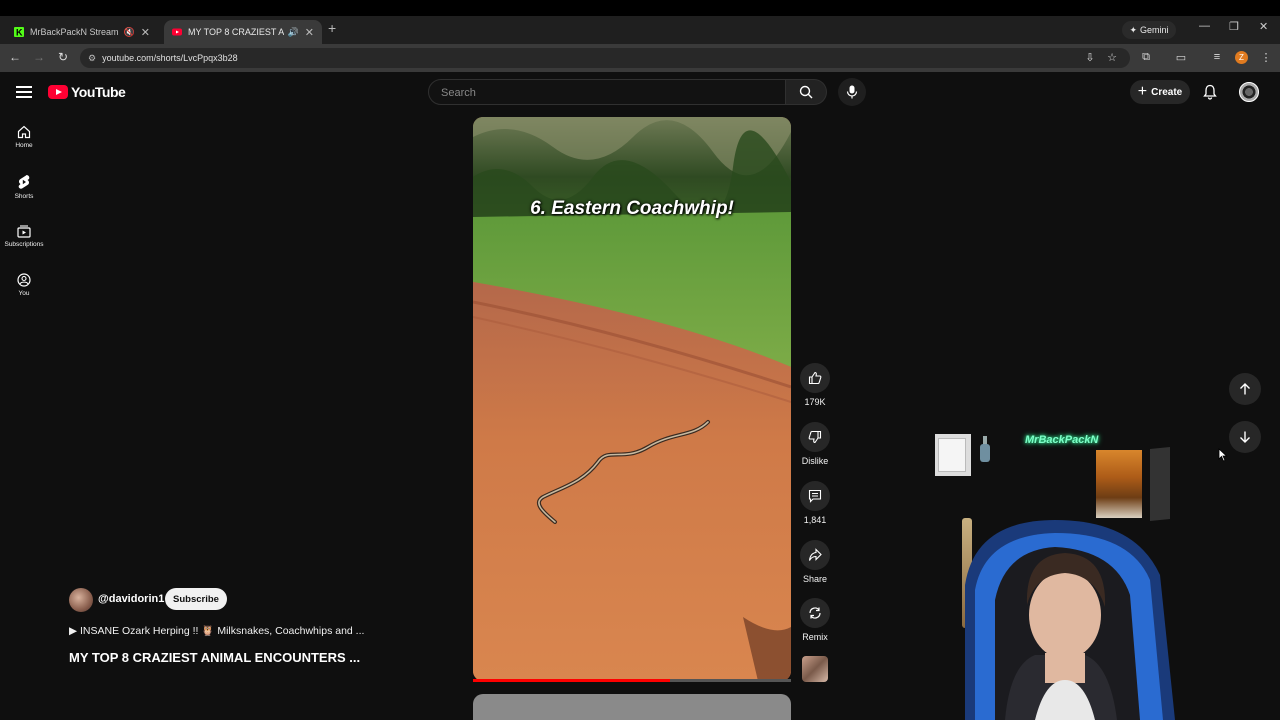 This screenshot has height=720, width=1280. I want to click on channel-handle: @davidorin1, so click(131, 599).